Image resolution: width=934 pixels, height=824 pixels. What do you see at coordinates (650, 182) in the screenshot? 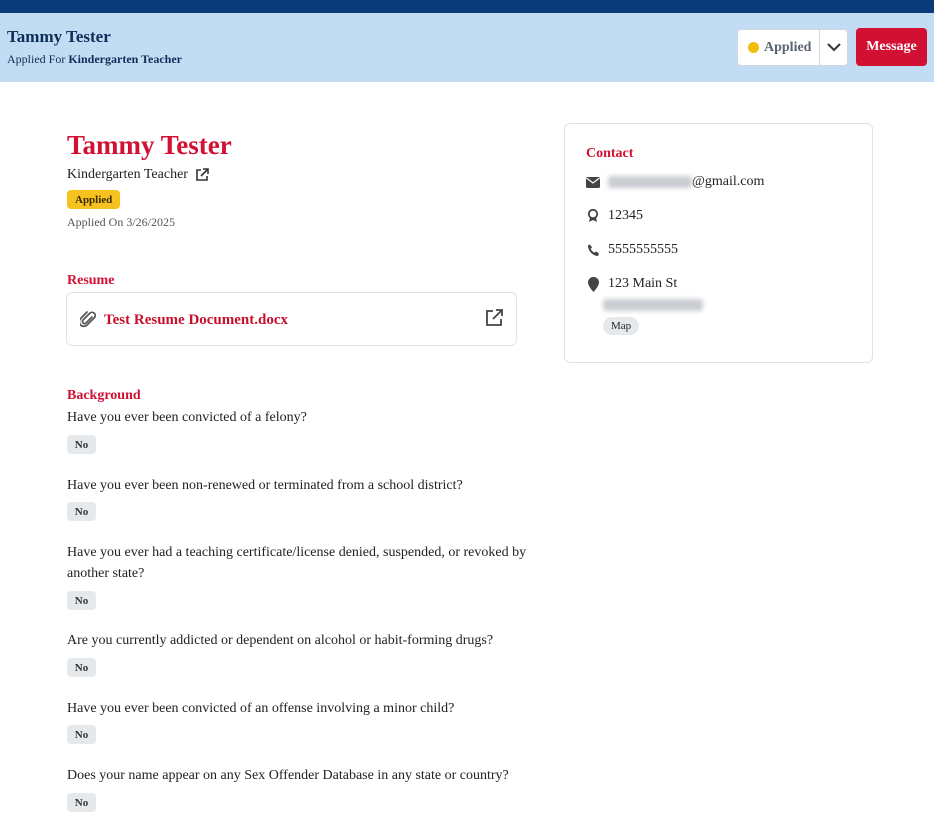
I see `email-redacted` at bounding box center [650, 182].